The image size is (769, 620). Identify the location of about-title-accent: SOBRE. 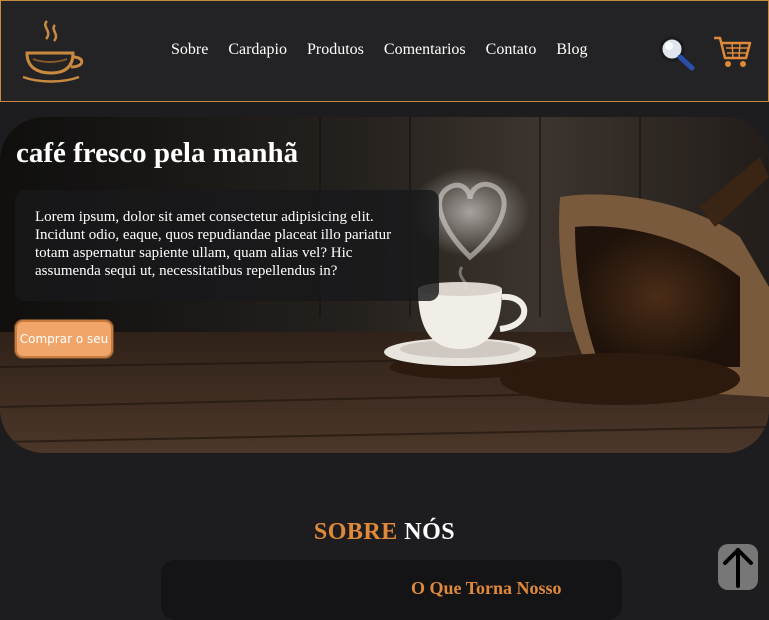
(355, 531).